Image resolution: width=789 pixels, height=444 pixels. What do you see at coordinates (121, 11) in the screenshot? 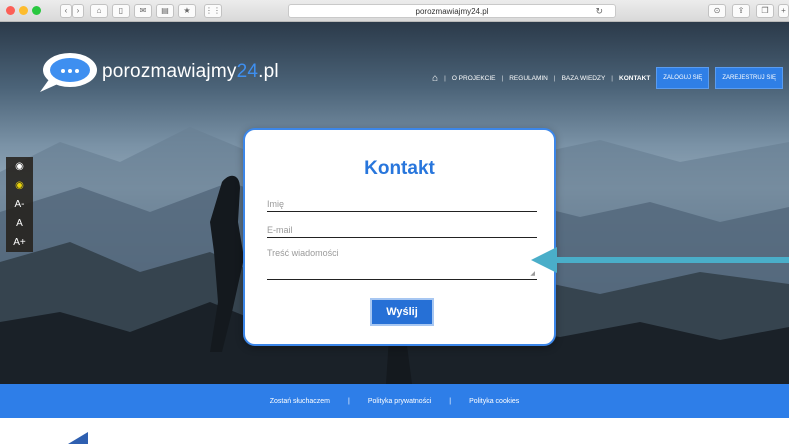
I see `sidebar-icon: ▯` at bounding box center [121, 11].